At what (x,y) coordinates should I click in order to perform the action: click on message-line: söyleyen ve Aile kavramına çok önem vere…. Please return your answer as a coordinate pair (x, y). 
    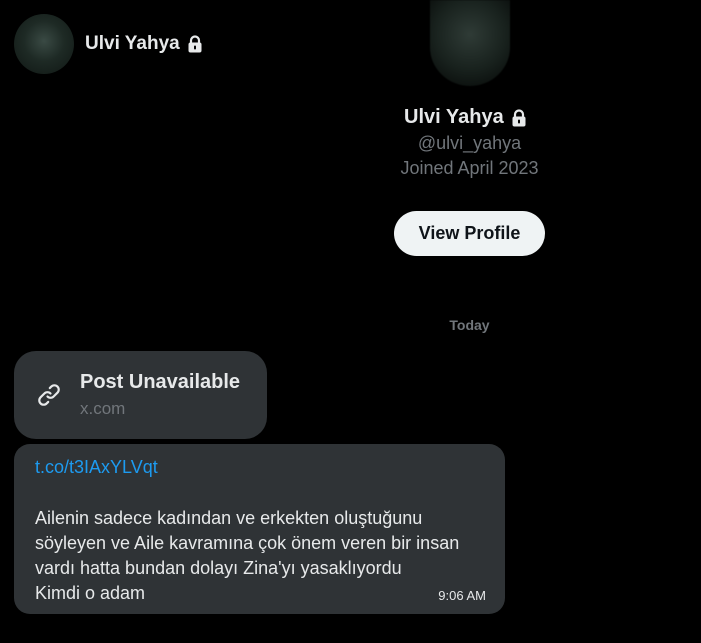
    Looking at the image, I should click on (247, 543).